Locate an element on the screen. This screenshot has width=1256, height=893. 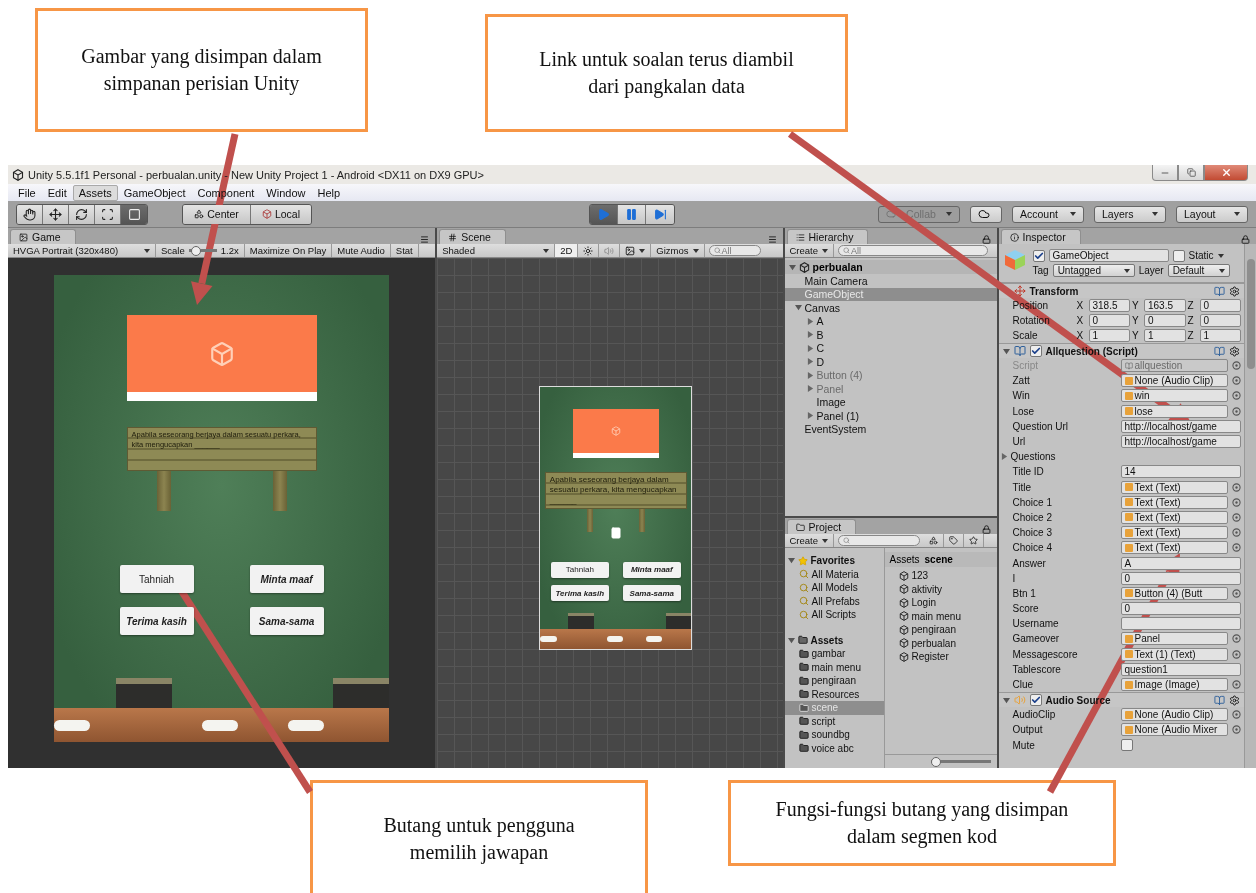
hierarchy-item: A is located at coordinates (890, 321).